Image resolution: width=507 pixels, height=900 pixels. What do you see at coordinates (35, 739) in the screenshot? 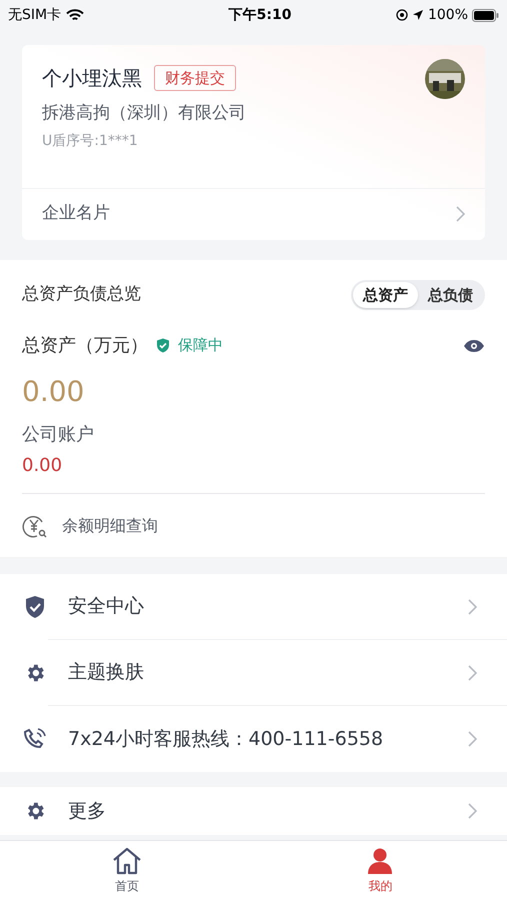
I see `phone-ringing-icon` at bounding box center [35, 739].